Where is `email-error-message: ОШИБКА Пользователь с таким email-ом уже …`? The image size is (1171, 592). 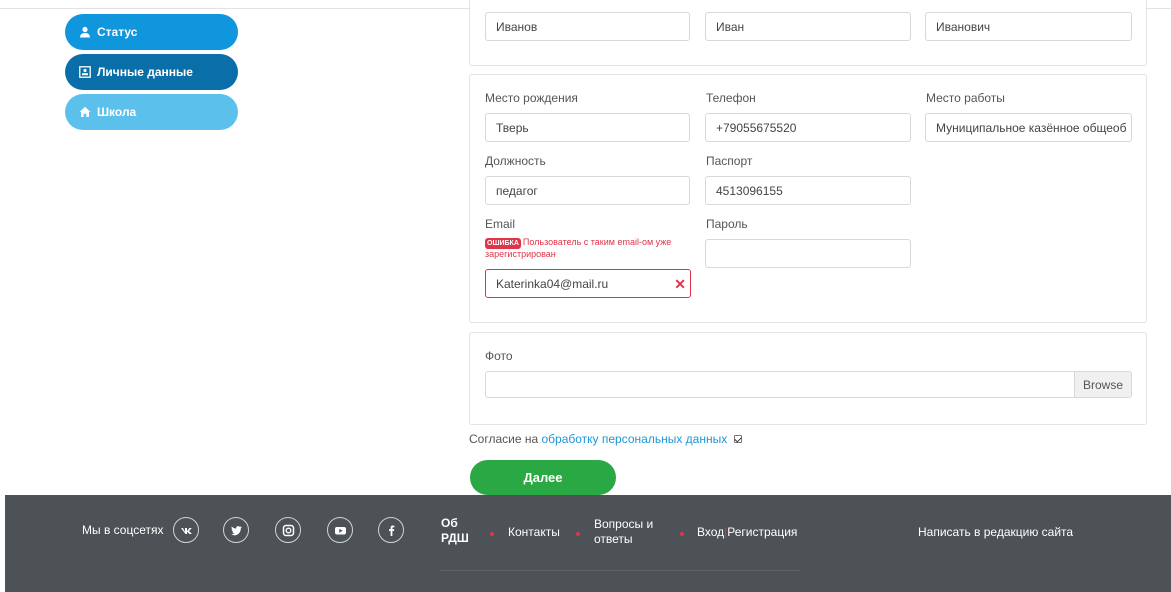
email-error-message: ОШИБКА Пользователь с таким email-ом уже … is located at coordinates (592, 248).